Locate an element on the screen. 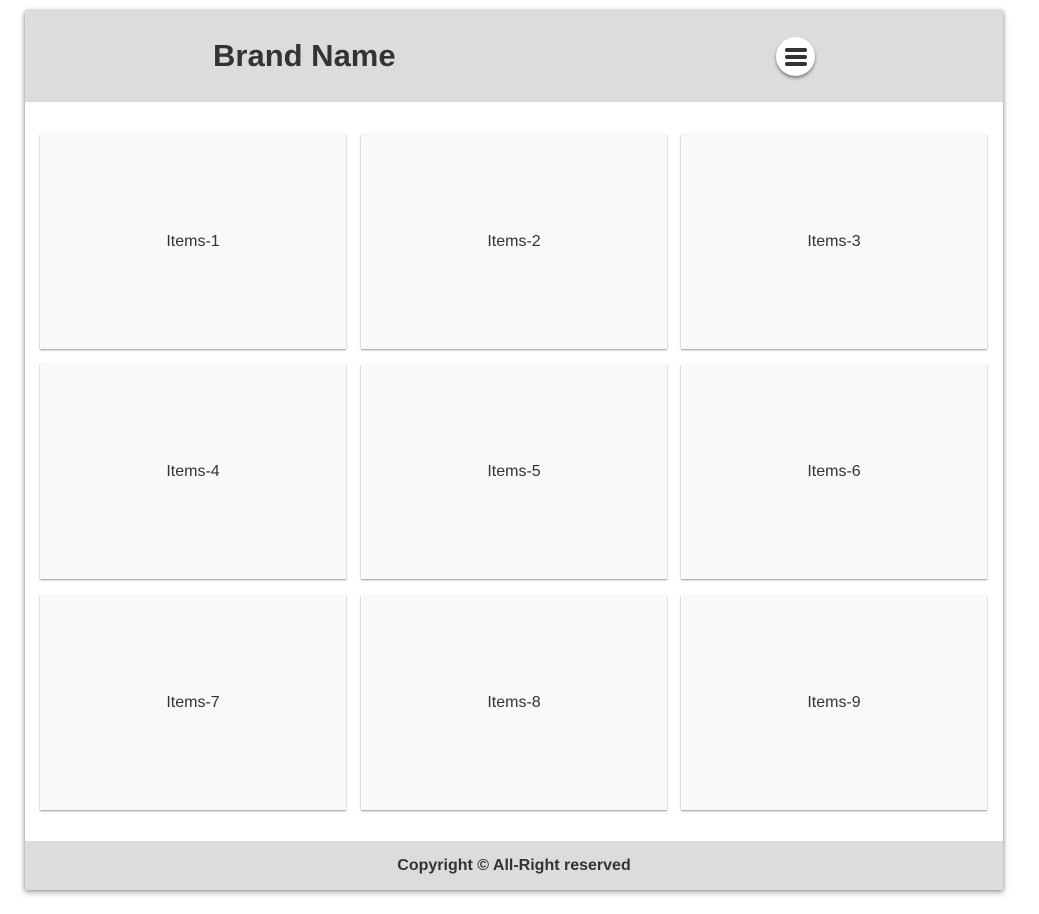 This screenshot has height=914, width=1039. brand-name: Brand Name is located at coordinates (304, 56).